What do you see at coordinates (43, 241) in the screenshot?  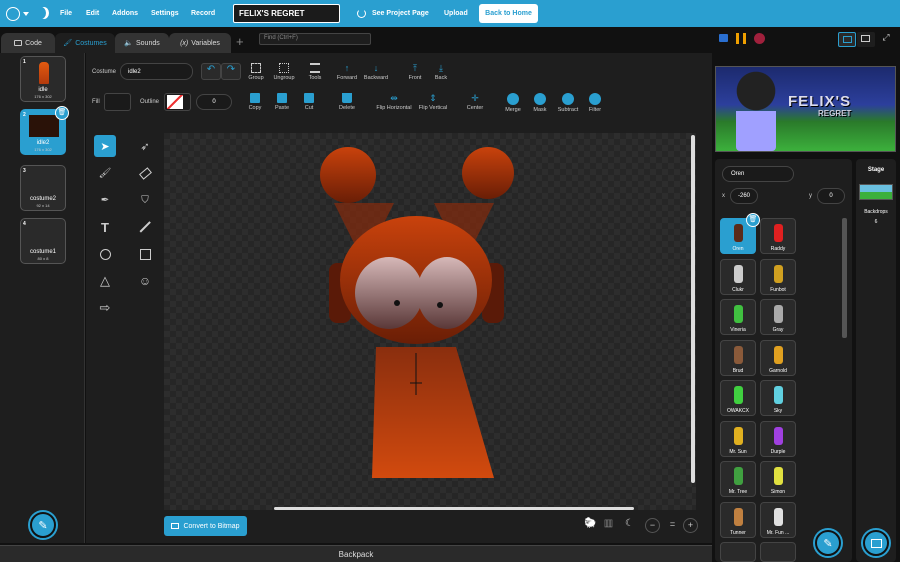 I see `costume-tile: 4 costume1 80 x 8` at bounding box center [43, 241].